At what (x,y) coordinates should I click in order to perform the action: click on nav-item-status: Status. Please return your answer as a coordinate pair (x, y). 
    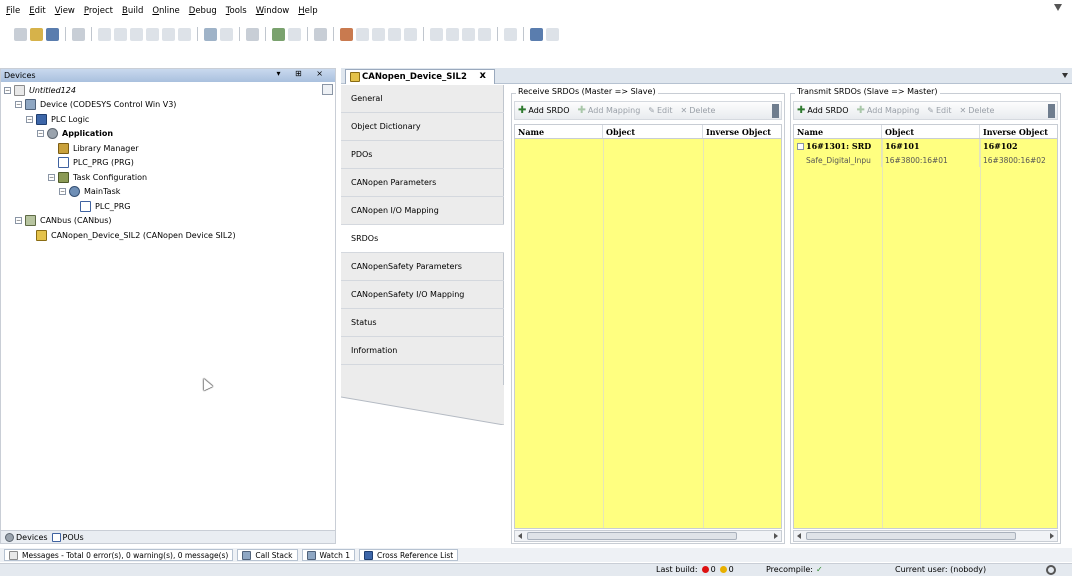
    Looking at the image, I should click on (422, 323).